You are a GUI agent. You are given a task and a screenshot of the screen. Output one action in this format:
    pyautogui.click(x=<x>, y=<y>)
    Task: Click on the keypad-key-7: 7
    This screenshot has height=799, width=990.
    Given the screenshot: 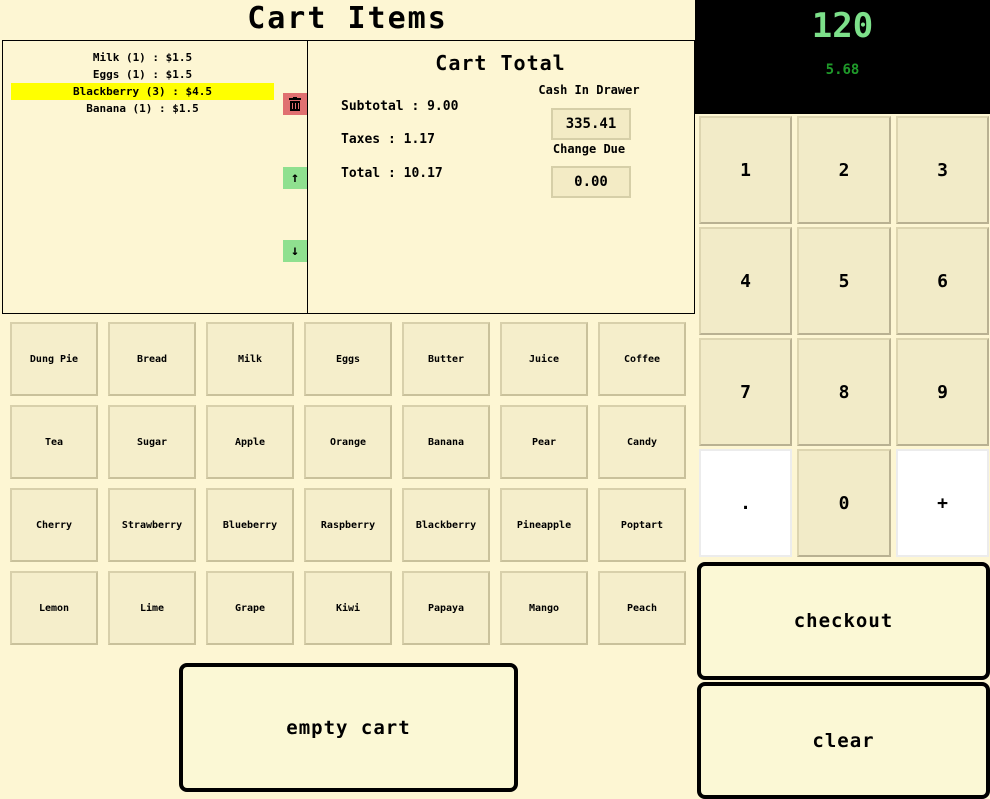 What is the action you would take?
    pyautogui.click(x=745, y=392)
    